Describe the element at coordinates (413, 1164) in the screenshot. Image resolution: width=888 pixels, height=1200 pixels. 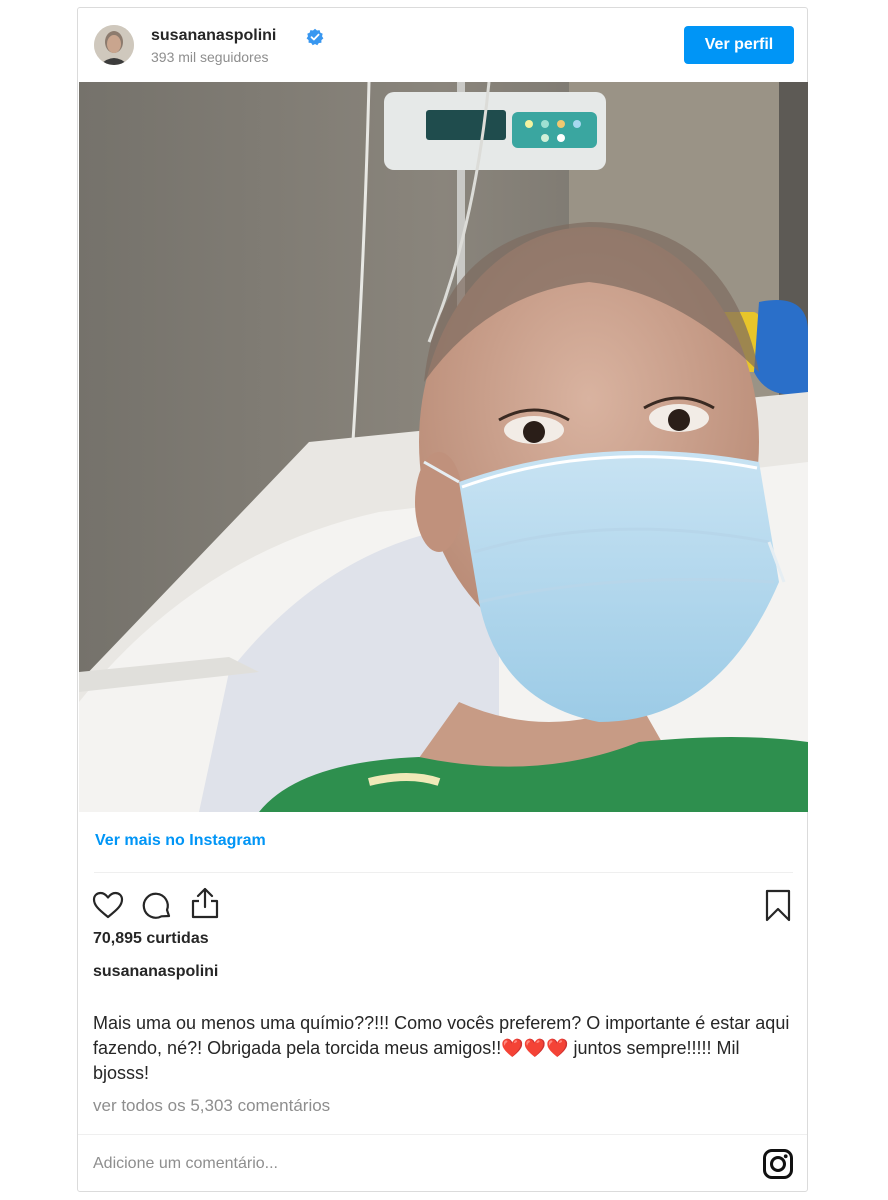
I see `comment-input` at that location.